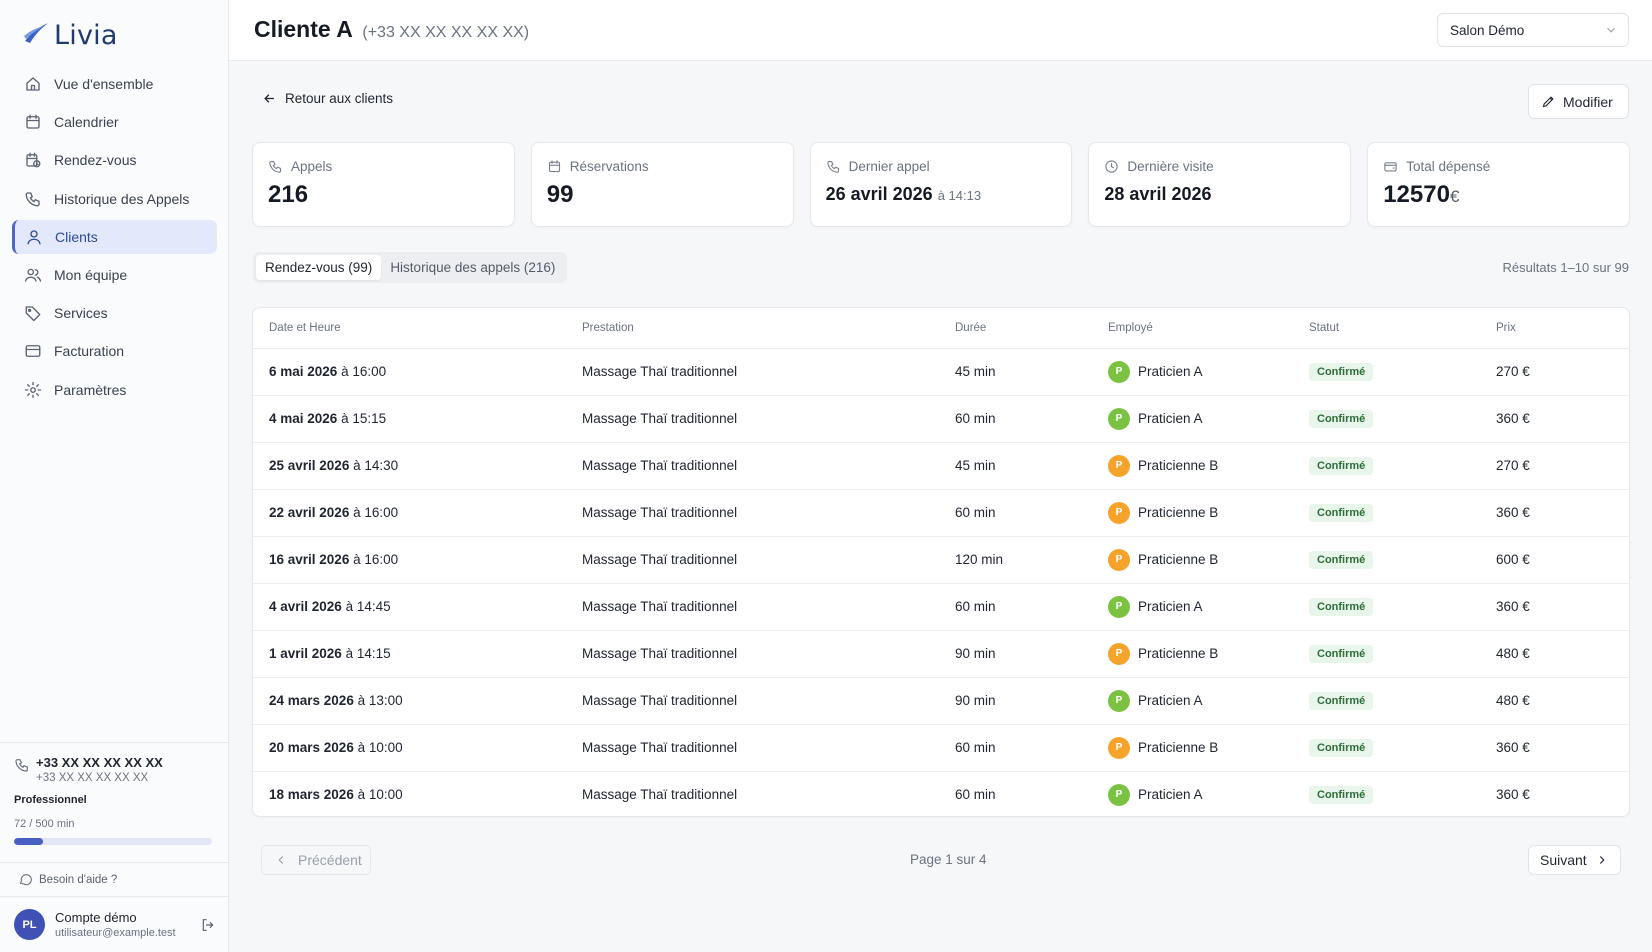 Image resolution: width=1652 pixels, height=952 pixels. Describe the element at coordinates (1208, 328) in the screenshot. I see `column-header-employe: Employé` at that location.